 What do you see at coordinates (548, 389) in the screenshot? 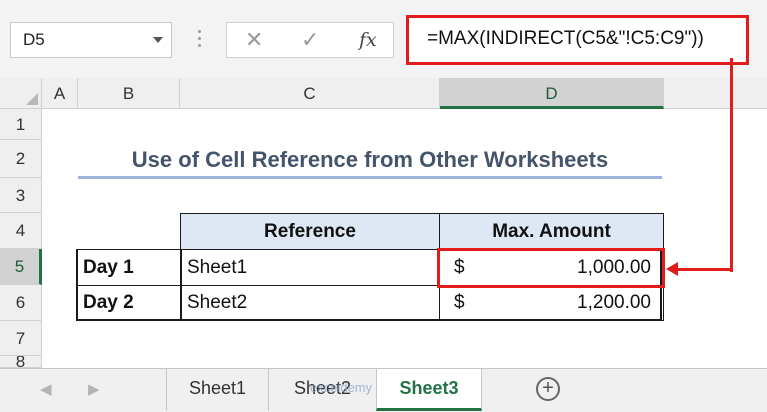
I see `add-sheet-button: +` at bounding box center [548, 389].